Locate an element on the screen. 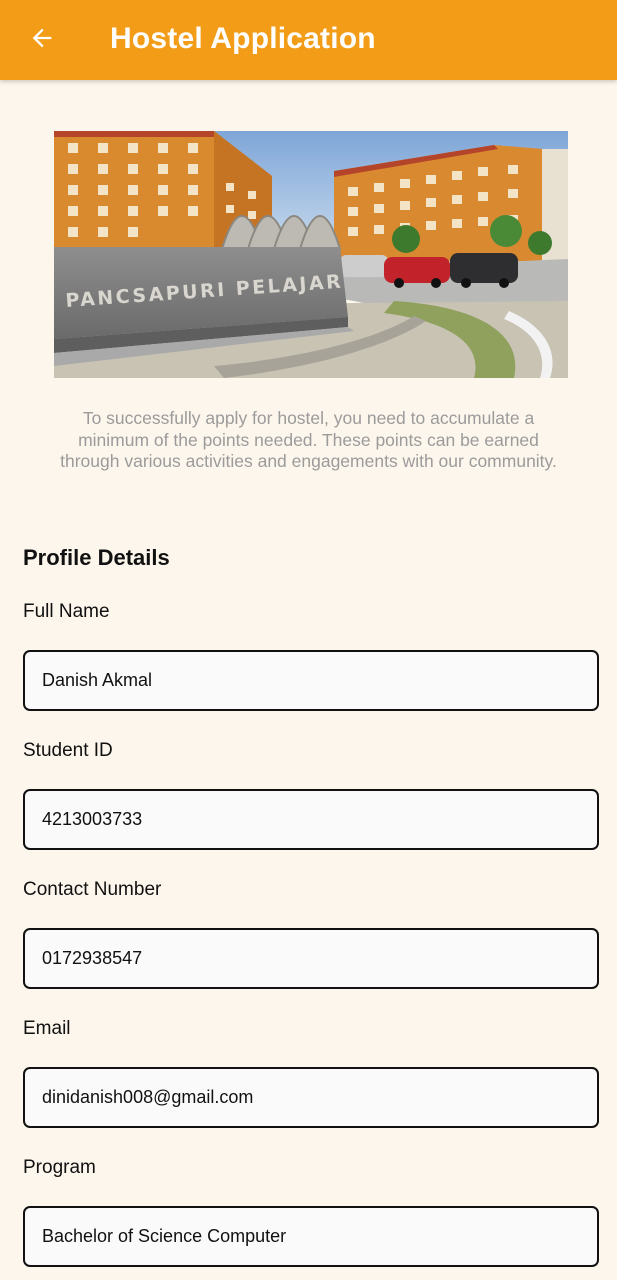  full-name-label: Full Name is located at coordinates (66, 611).